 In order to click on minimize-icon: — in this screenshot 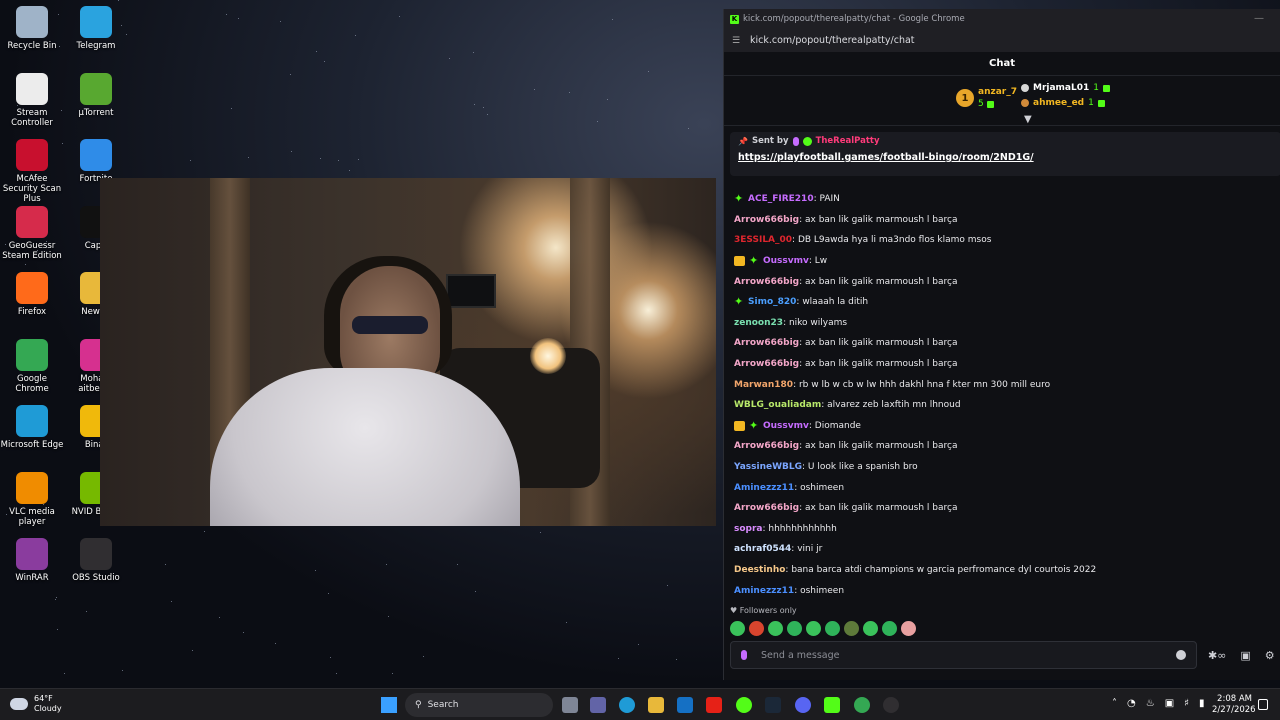, I will do `click(1259, 18)`.